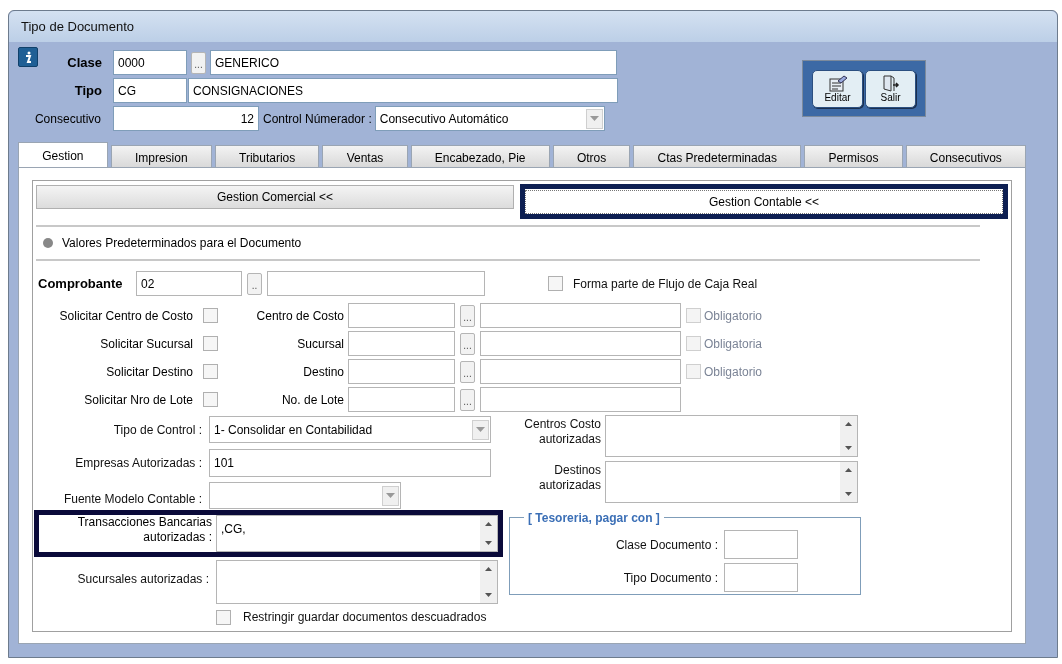  What do you see at coordinates (764, 202) in the screenshot?
I see `section-button: Gestion Contable <<` at bounding box center [764, 202].